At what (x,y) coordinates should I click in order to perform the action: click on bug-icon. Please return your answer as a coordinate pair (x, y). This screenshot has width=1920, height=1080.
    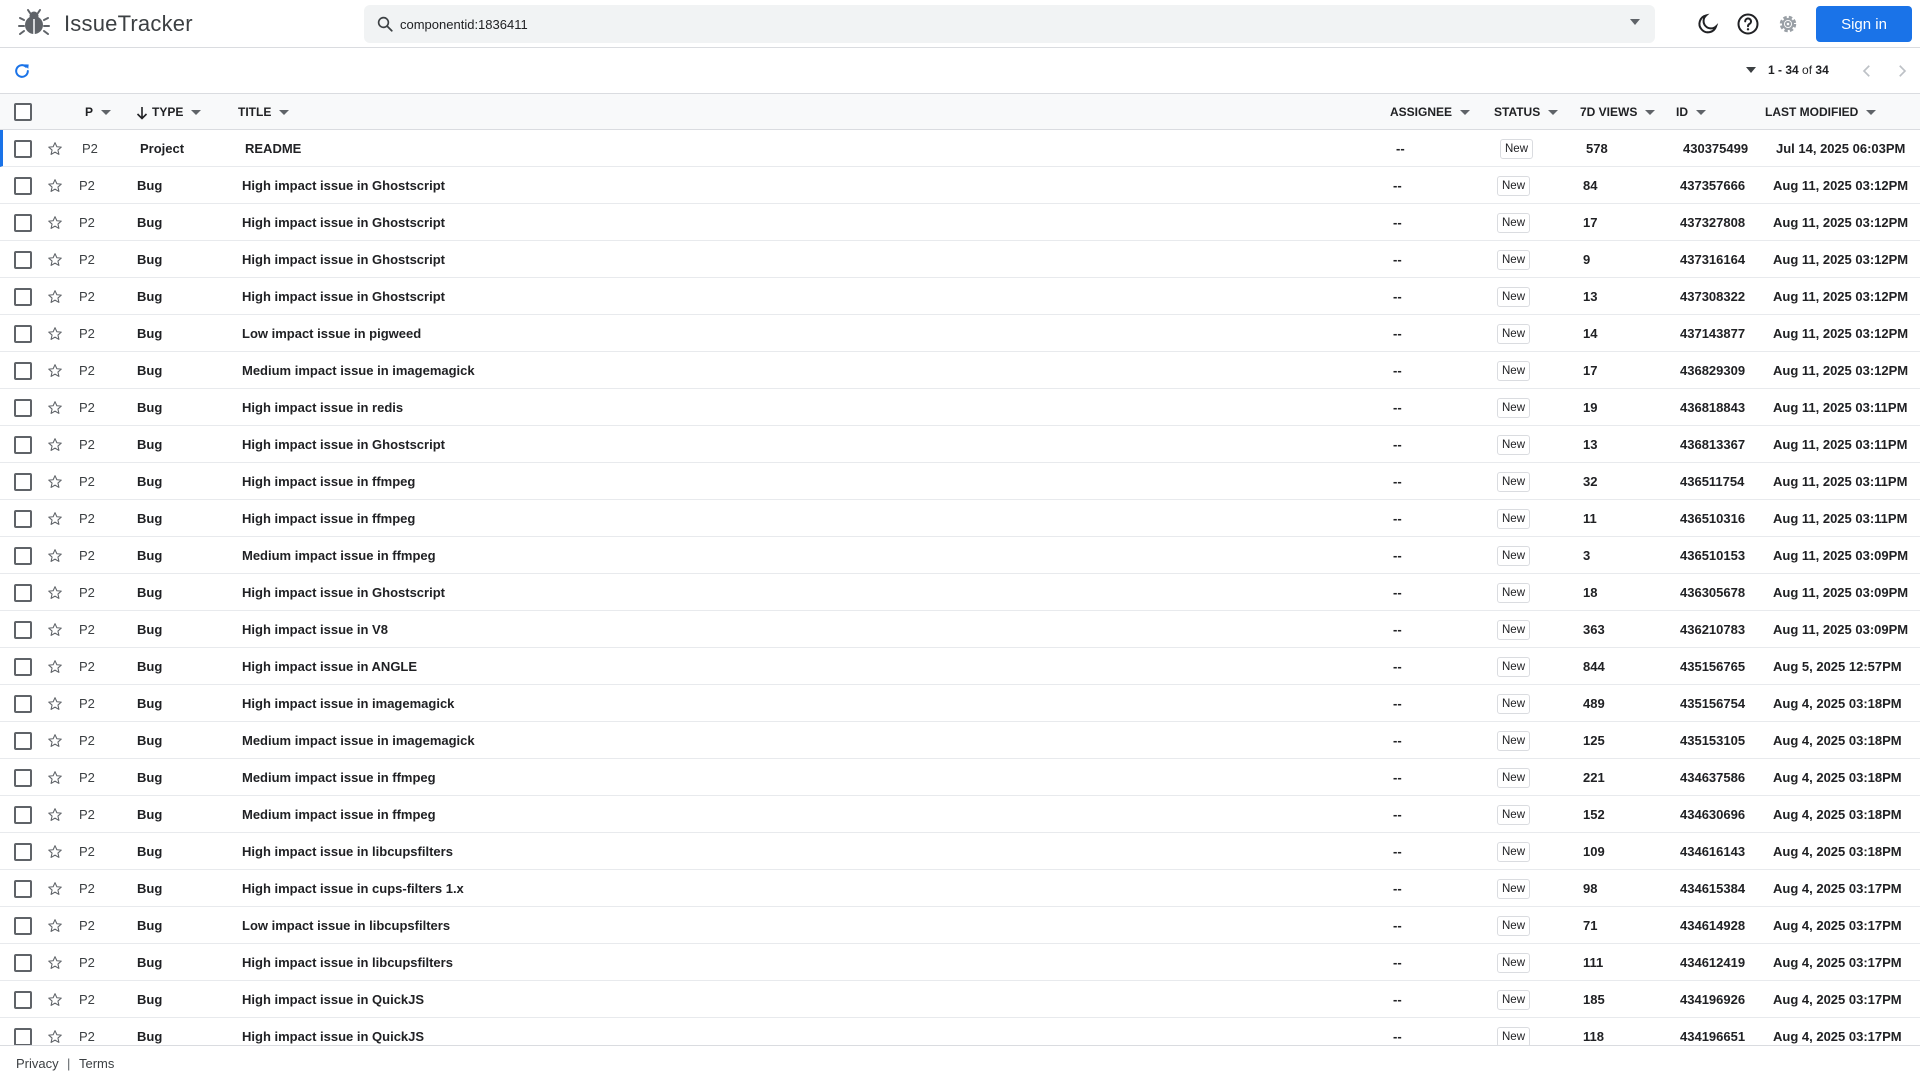
    Looking at the image, I should click on (34, 24).